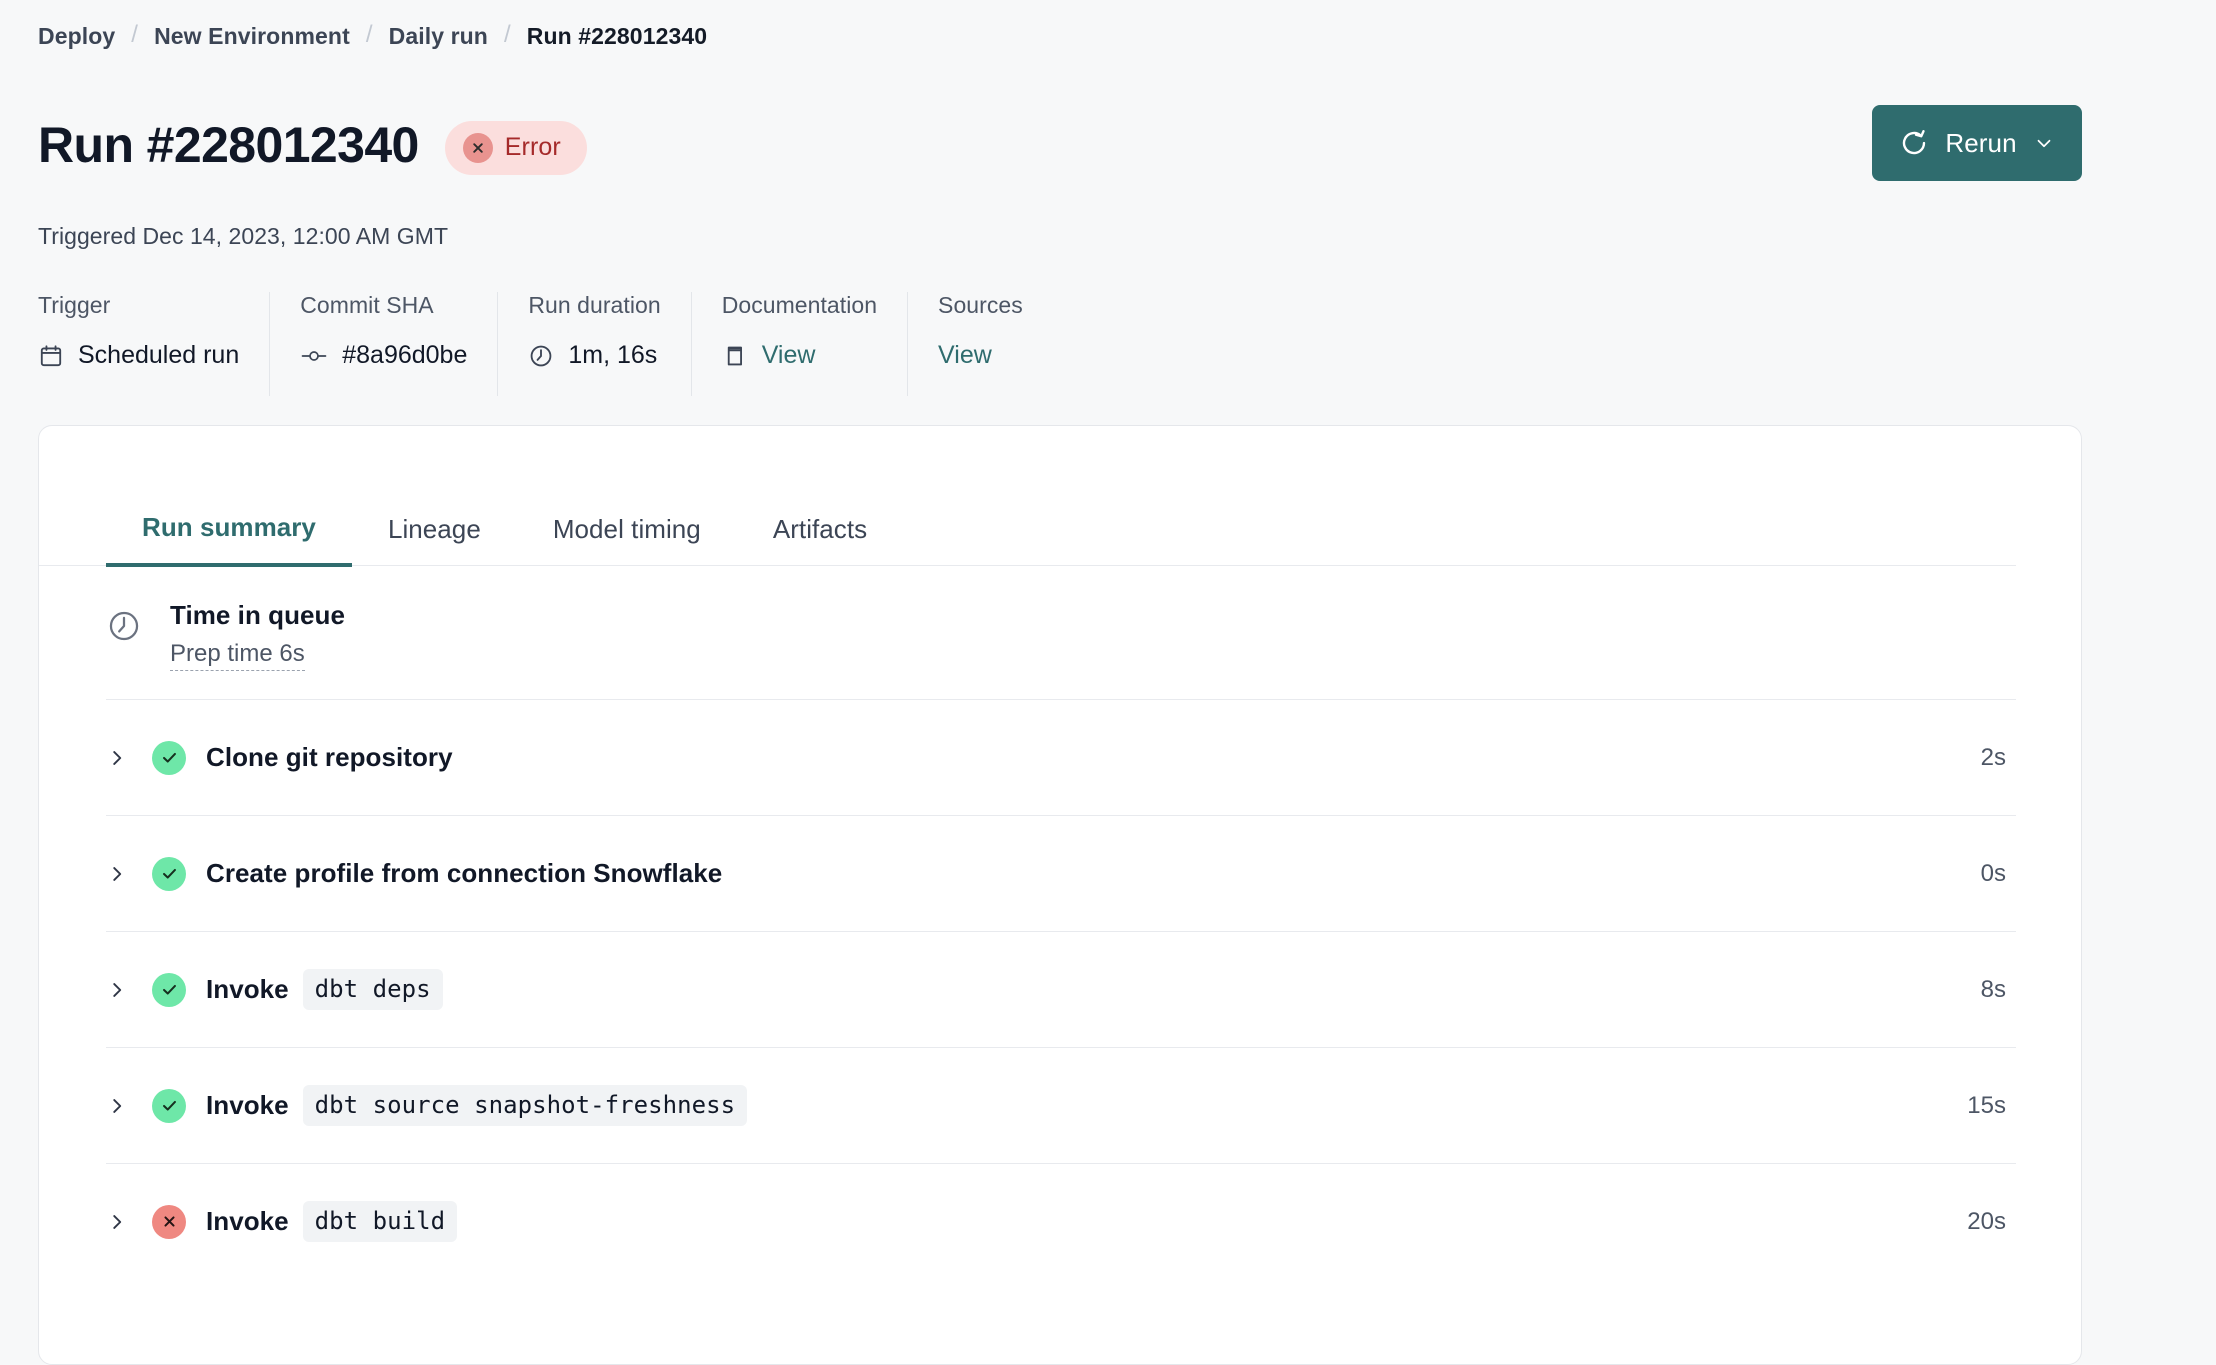 The image size is (2216, 1365). I want to click on meta-value-commit-sha-text: #8a96d0be, so click(405, 355).